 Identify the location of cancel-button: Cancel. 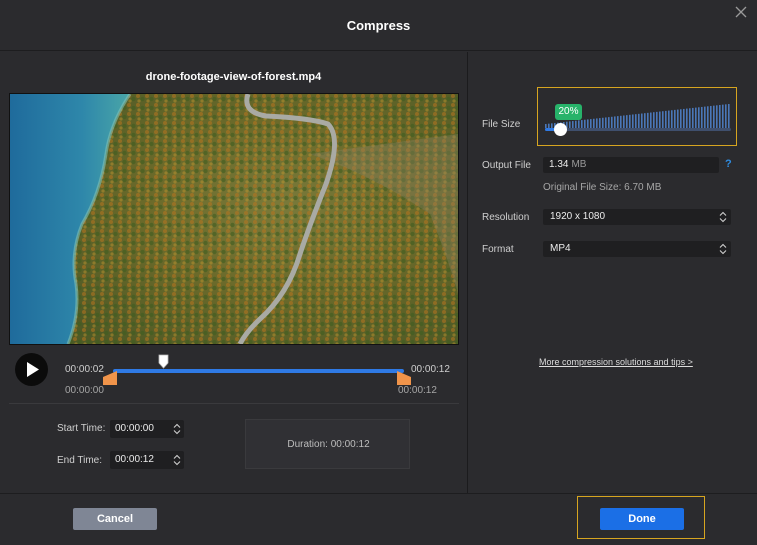
(115, 519).